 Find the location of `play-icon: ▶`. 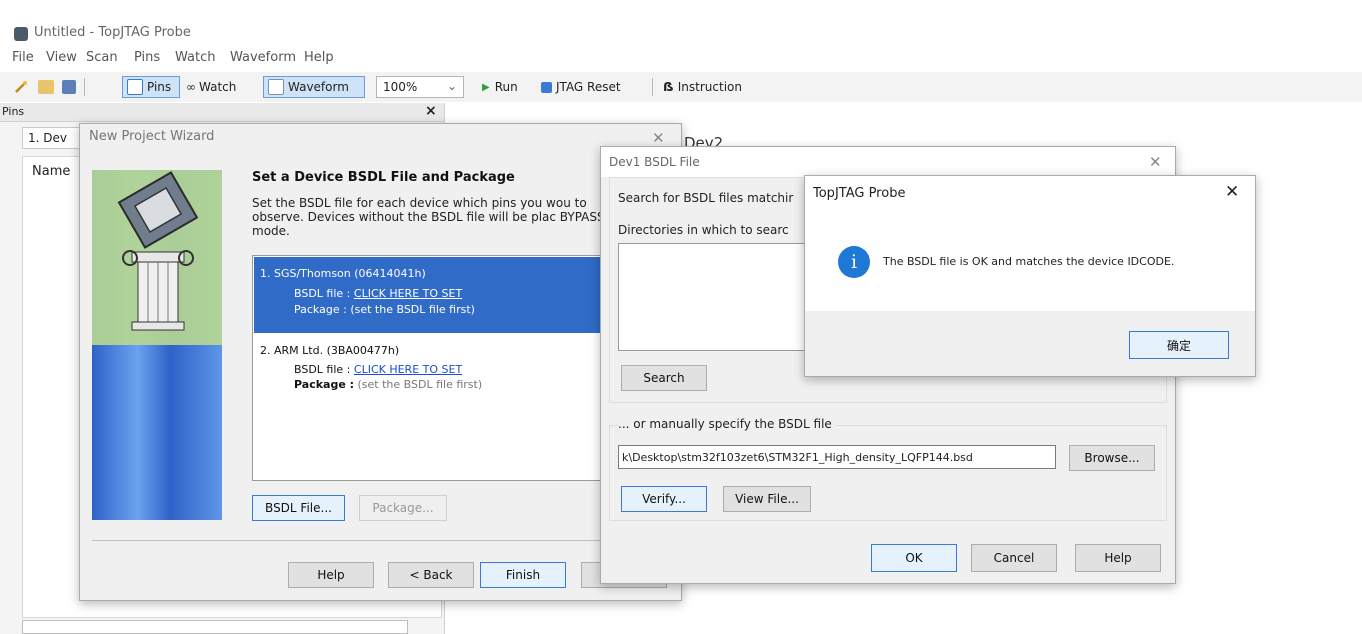

play-icon: ▶ is located at coordinates (486, 87).